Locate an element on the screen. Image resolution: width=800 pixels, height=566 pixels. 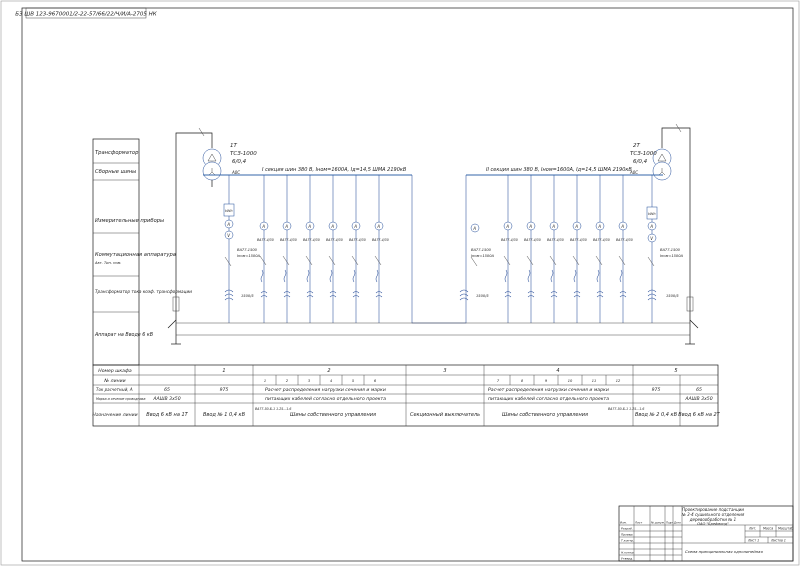
stamp-col-3: № докум. is located at coordinates (657, 523).